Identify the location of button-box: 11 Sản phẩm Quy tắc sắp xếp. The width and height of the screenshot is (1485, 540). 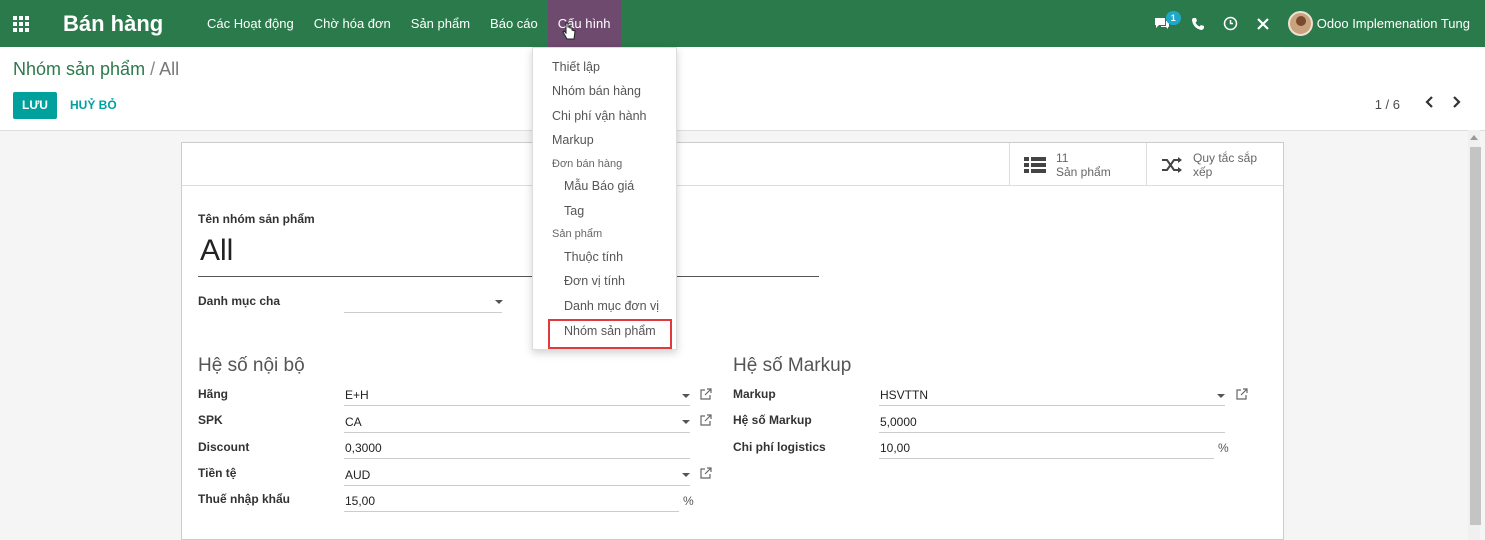
(732, 164).